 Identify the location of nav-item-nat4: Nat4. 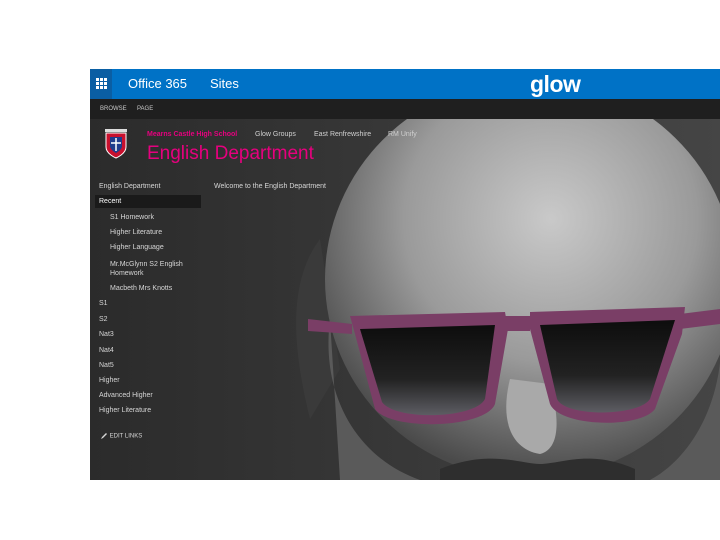
(106, 350).